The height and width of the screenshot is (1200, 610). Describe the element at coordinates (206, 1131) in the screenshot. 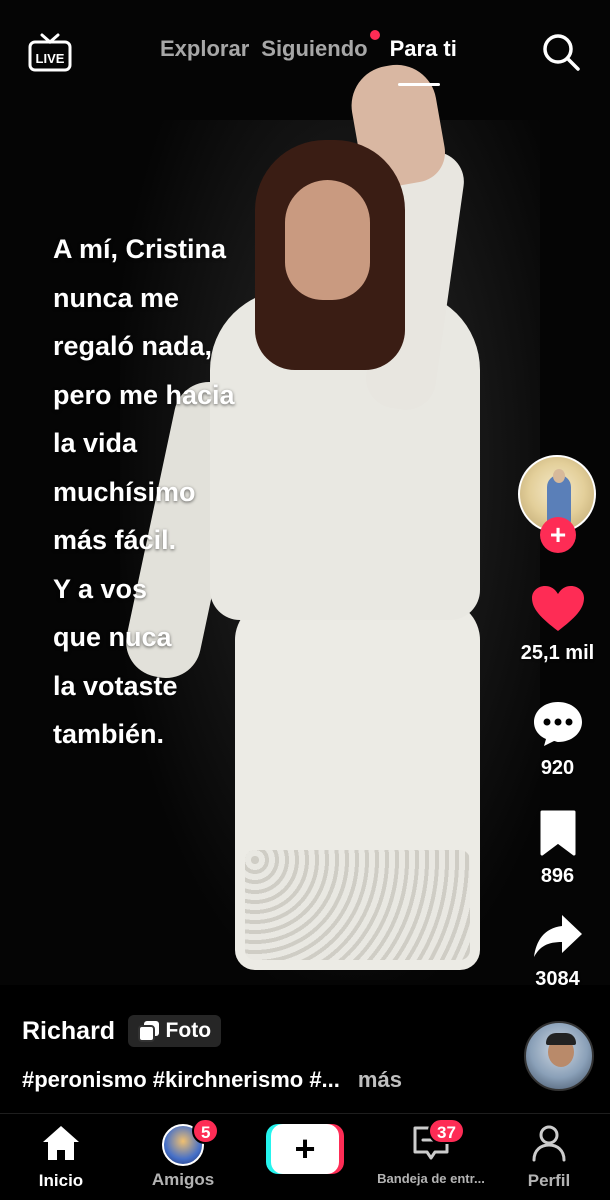

I see `amigos-badge: 5` at that location.